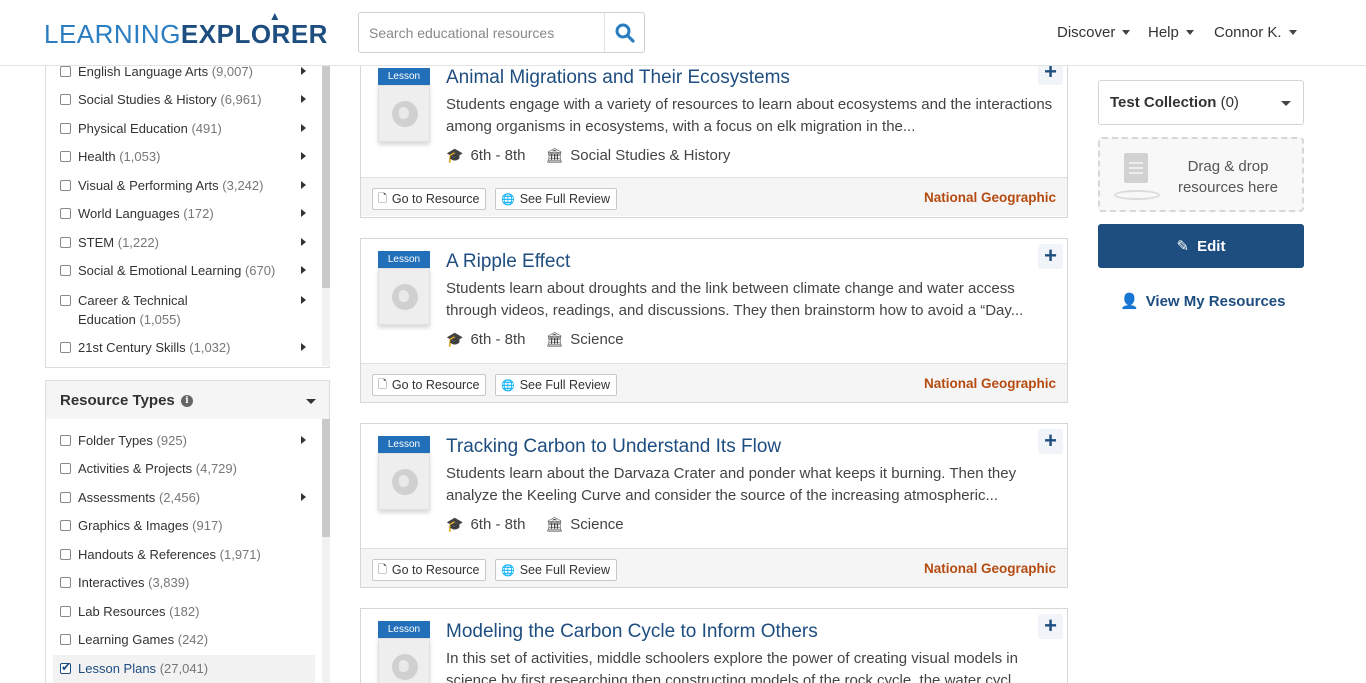 The image size is (1366, 683). I want to click on graduation-cap-icon: 🎓, so click(455, 155).